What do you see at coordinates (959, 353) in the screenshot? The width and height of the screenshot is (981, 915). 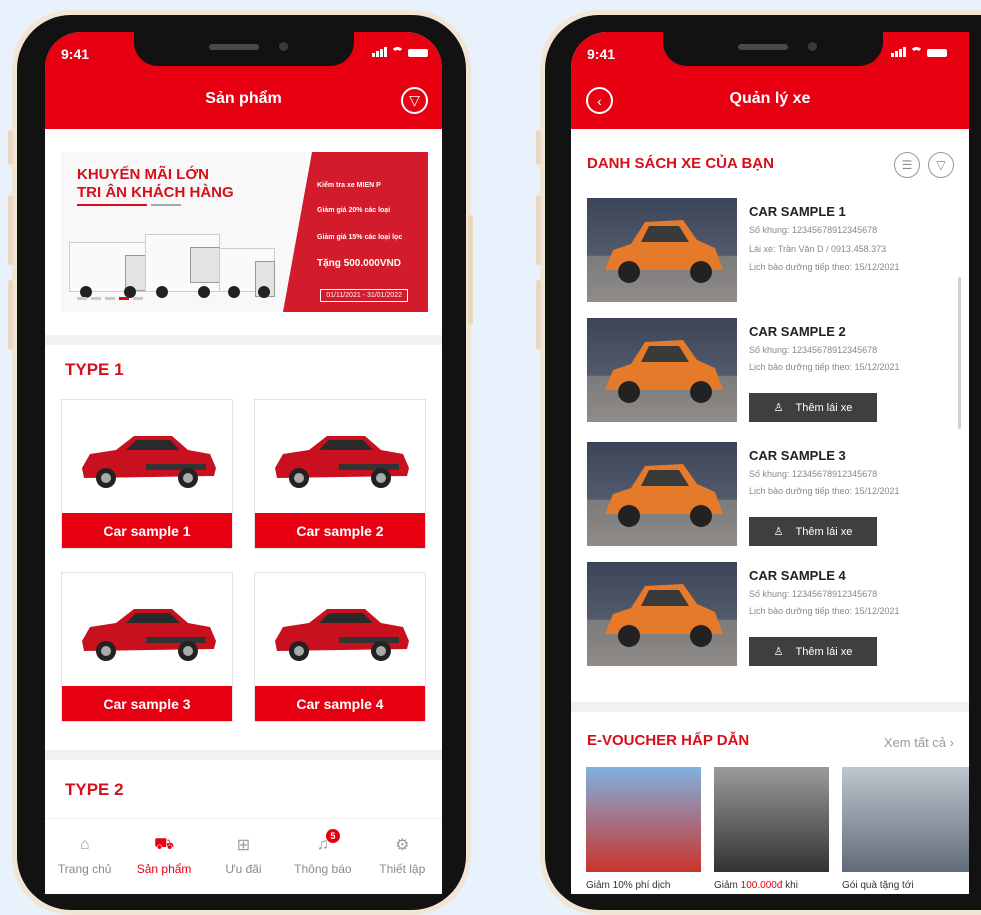 I see `scrollbar` at bounding box center [959, 353].